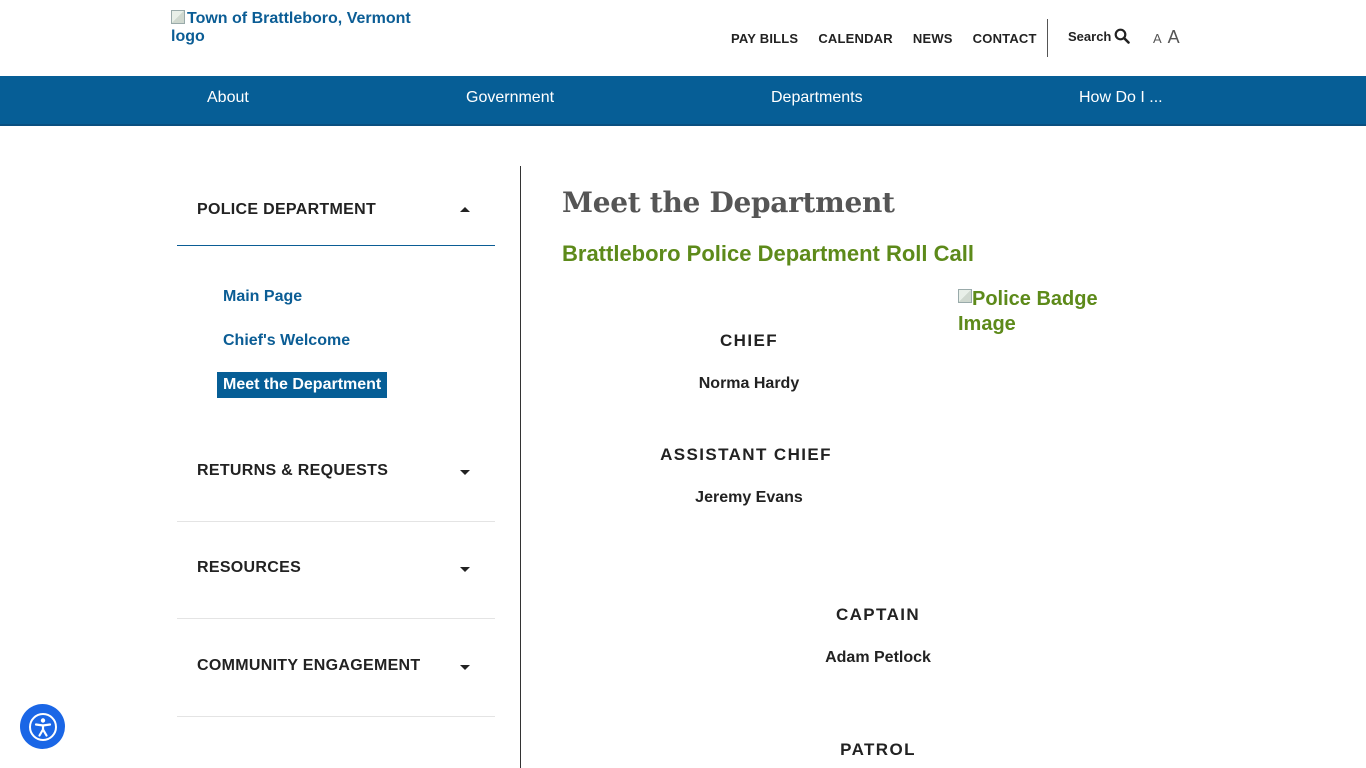 Image resolution: width=1366 pixels, height=768 pixels. I want to click on news-link: NEWS, so click(933, 38).